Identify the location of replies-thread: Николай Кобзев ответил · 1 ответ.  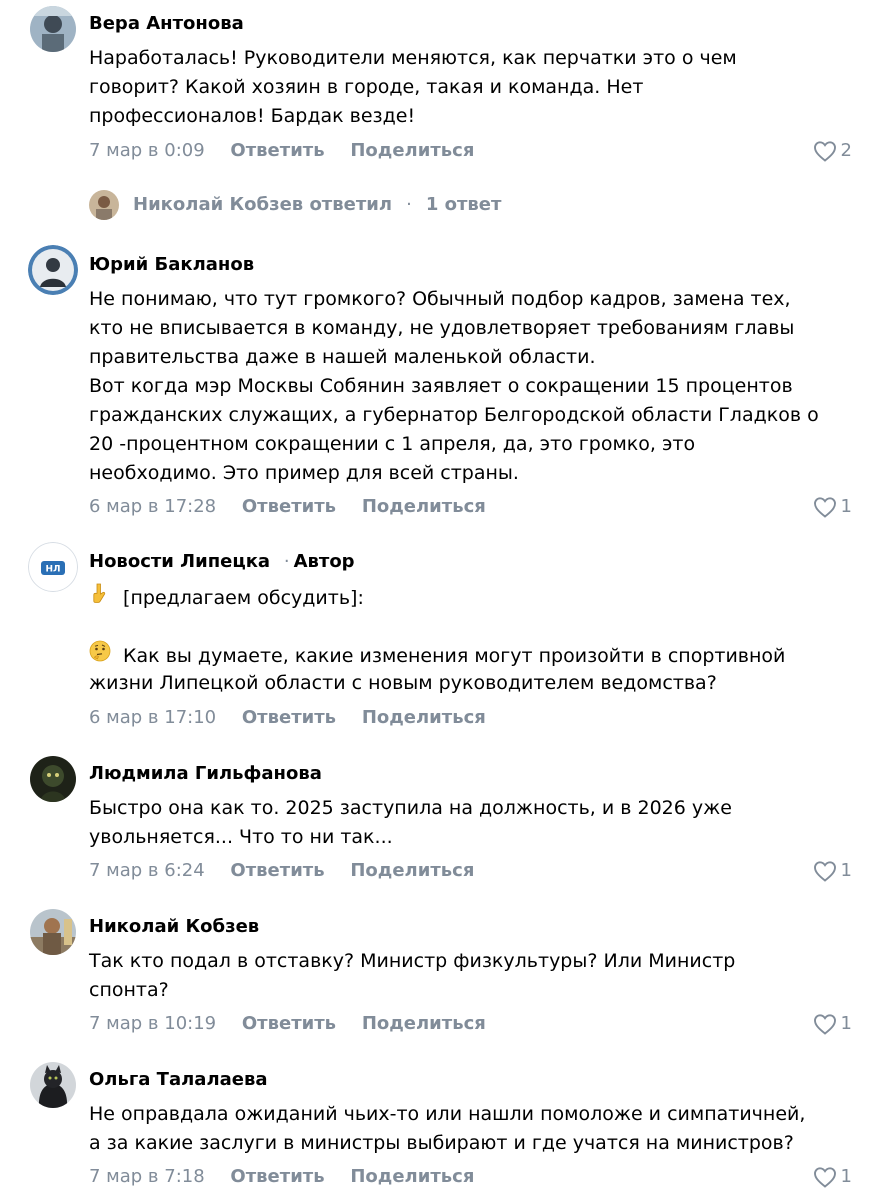
(295, 205).